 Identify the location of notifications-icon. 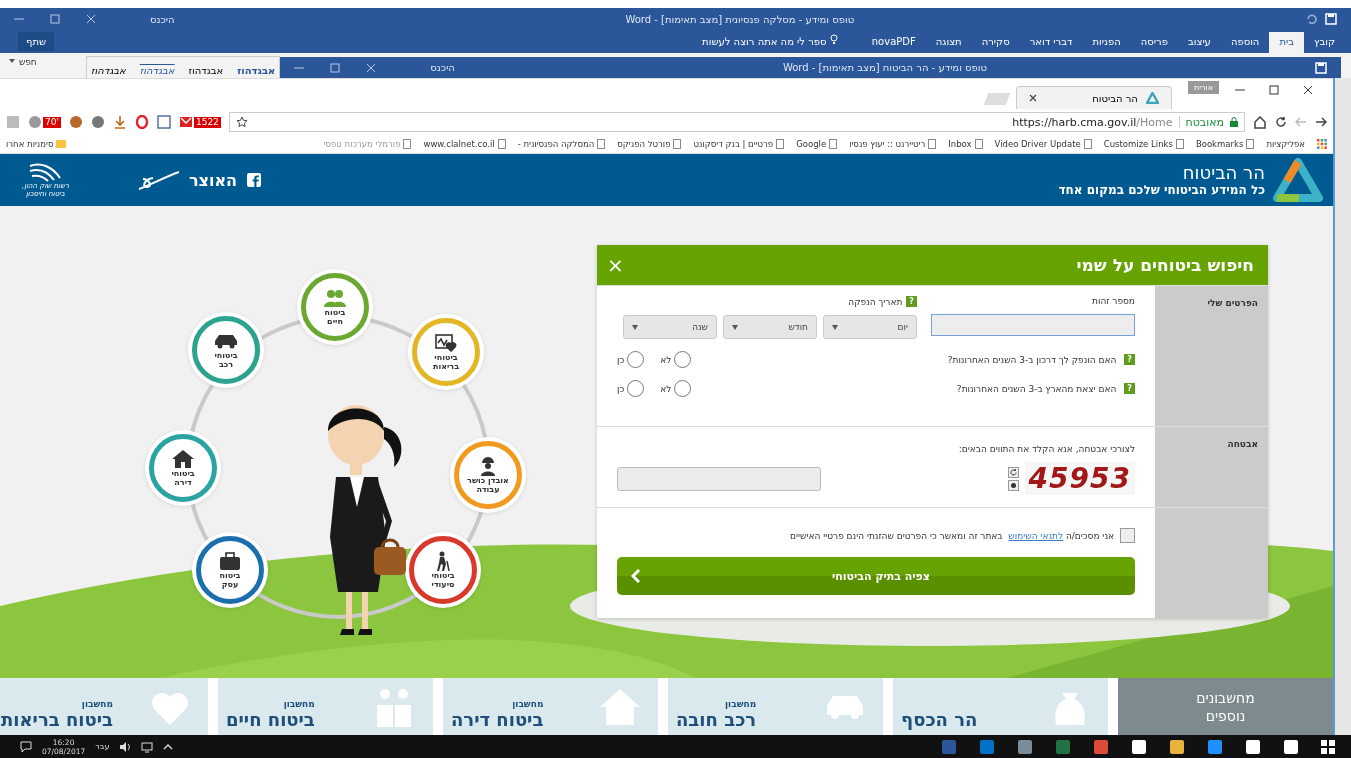
(26, 746).